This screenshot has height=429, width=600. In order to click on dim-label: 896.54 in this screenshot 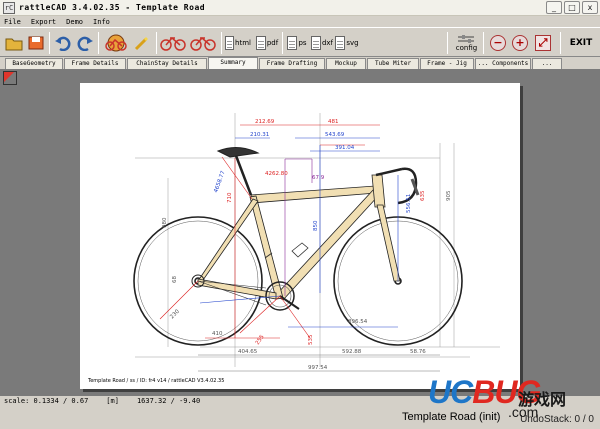, I will do `click(358, 322)`.